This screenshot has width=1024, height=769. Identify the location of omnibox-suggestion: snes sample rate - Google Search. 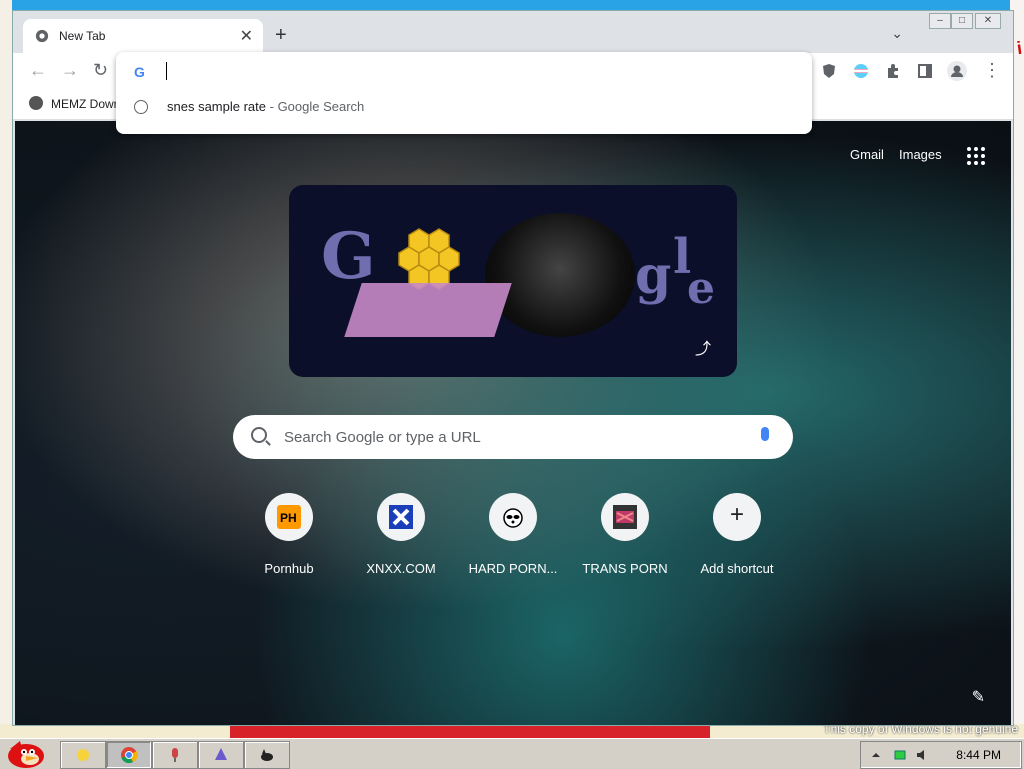
(464, 108).